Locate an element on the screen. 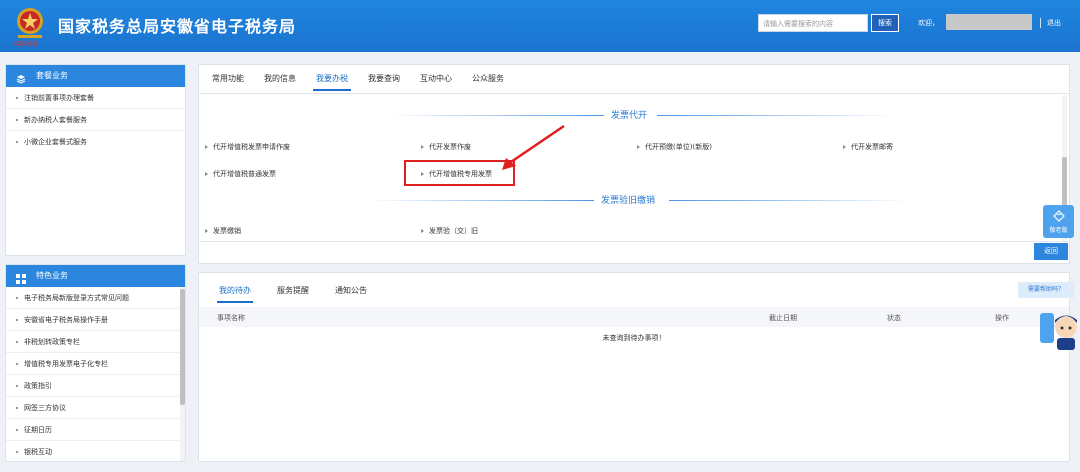  search-button: 搜索 is located at coordinates (885, 23).